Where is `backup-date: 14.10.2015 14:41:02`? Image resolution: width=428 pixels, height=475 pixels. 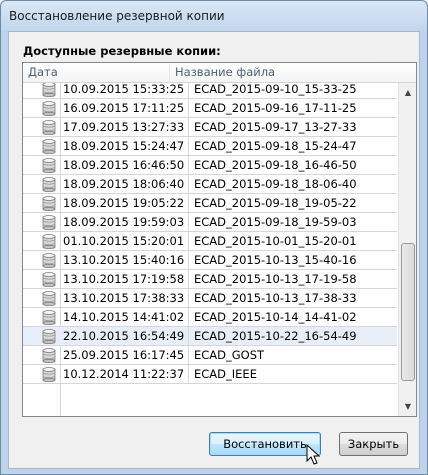 backup-date: 14.10.2015 14:41:02 is located at coordinates (126, 317).